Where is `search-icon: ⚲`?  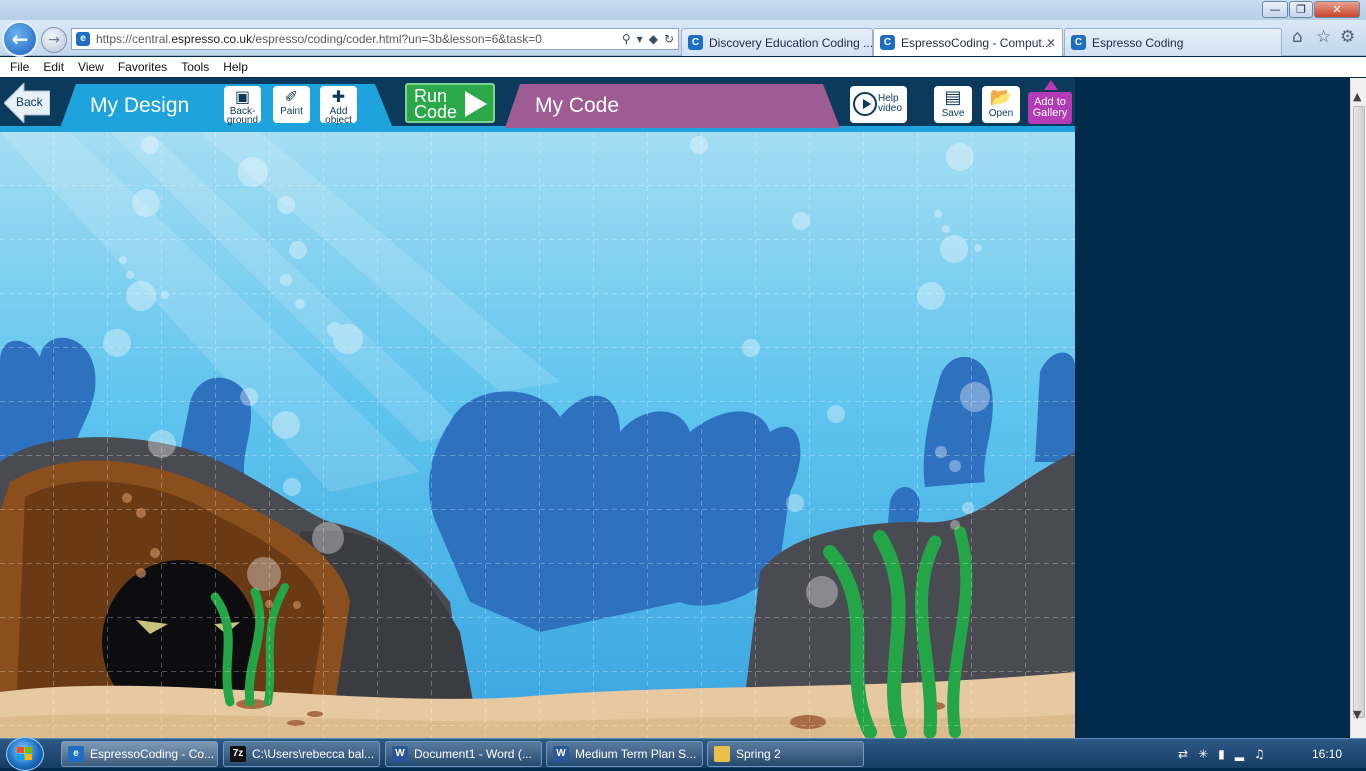
search-icon: ⚲ is located at coordinates (626, 39).